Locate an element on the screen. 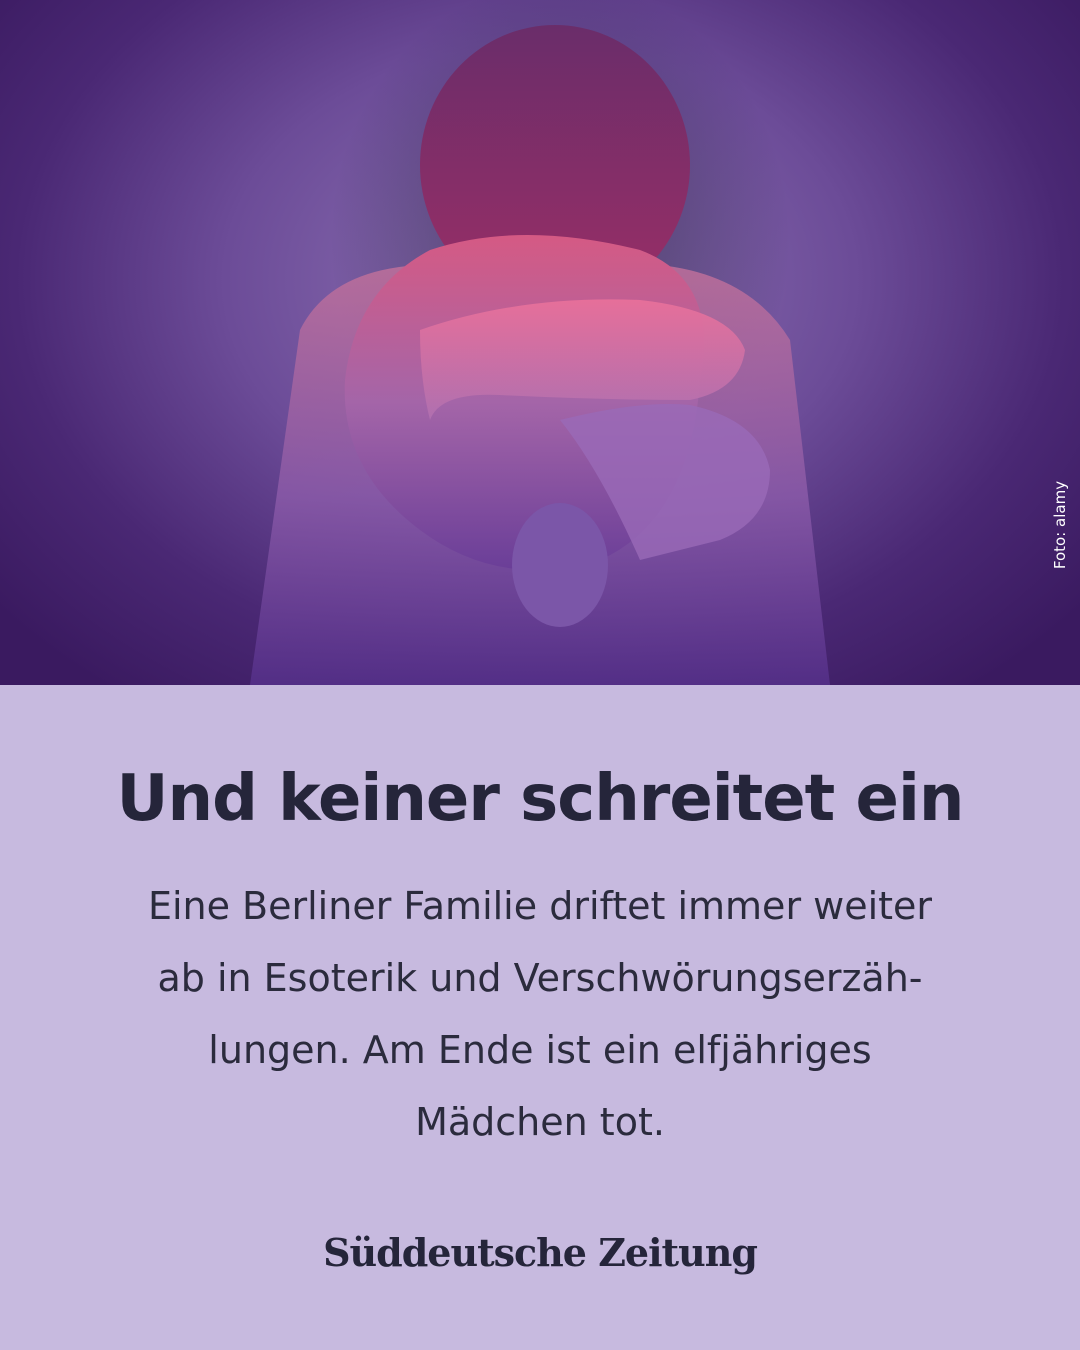 The height and width of the screenshot is (1350, 1080). lede-line: lungen. Am Ende ist ein elfjähriges is located at coordinates (540, 1050).